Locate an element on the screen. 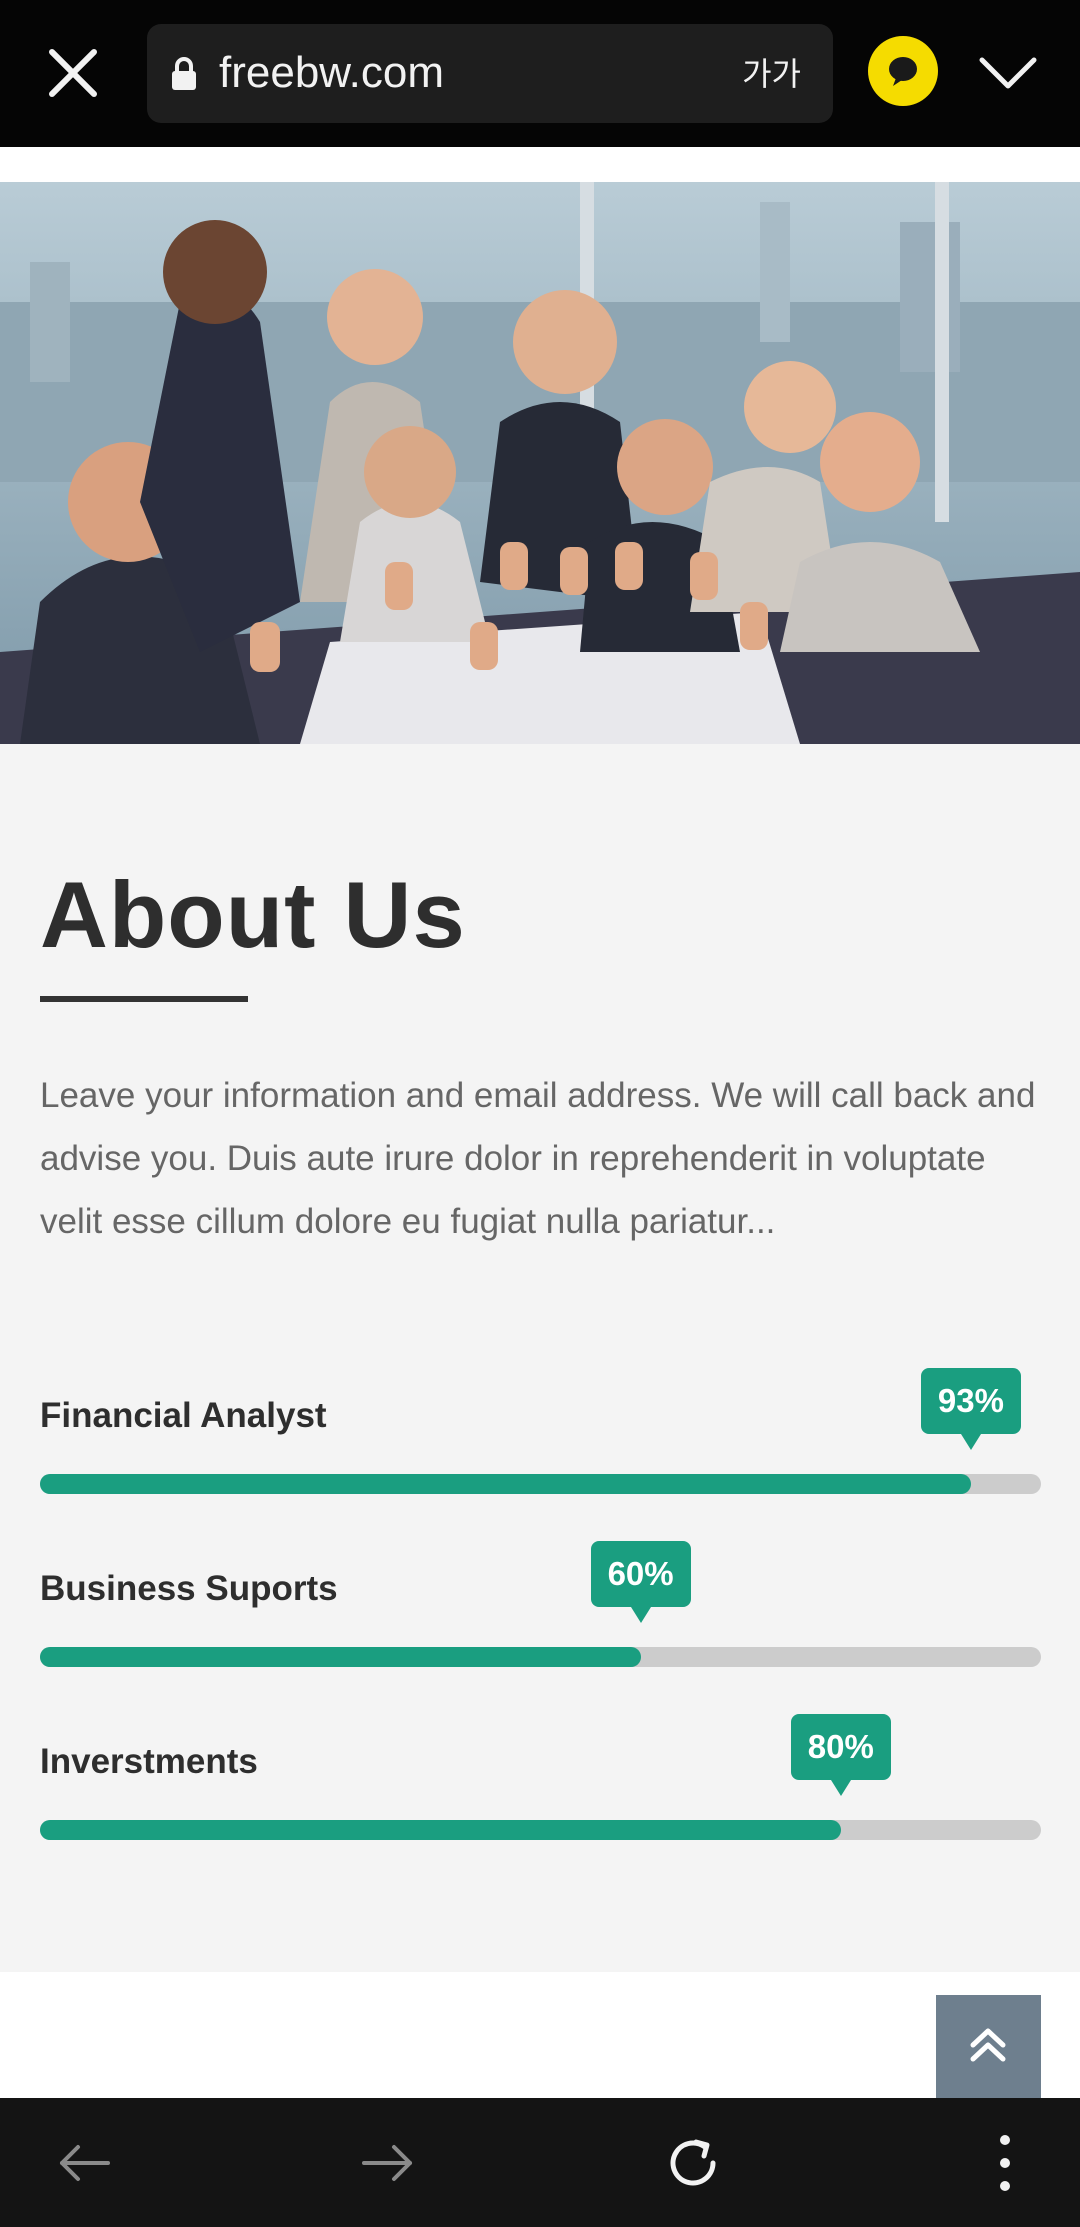 The width and height of the screenshot is (1080, 2227). text-size-button: 가가 is located at coordinates (771, 74).